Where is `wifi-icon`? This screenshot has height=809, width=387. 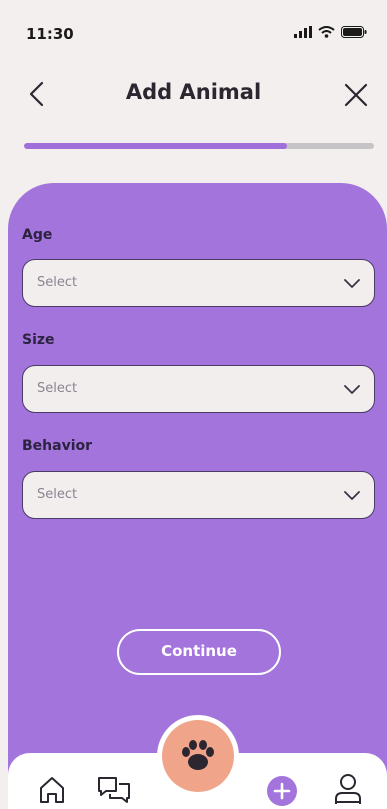 wifi-icon is located at coordinates (326, 32).